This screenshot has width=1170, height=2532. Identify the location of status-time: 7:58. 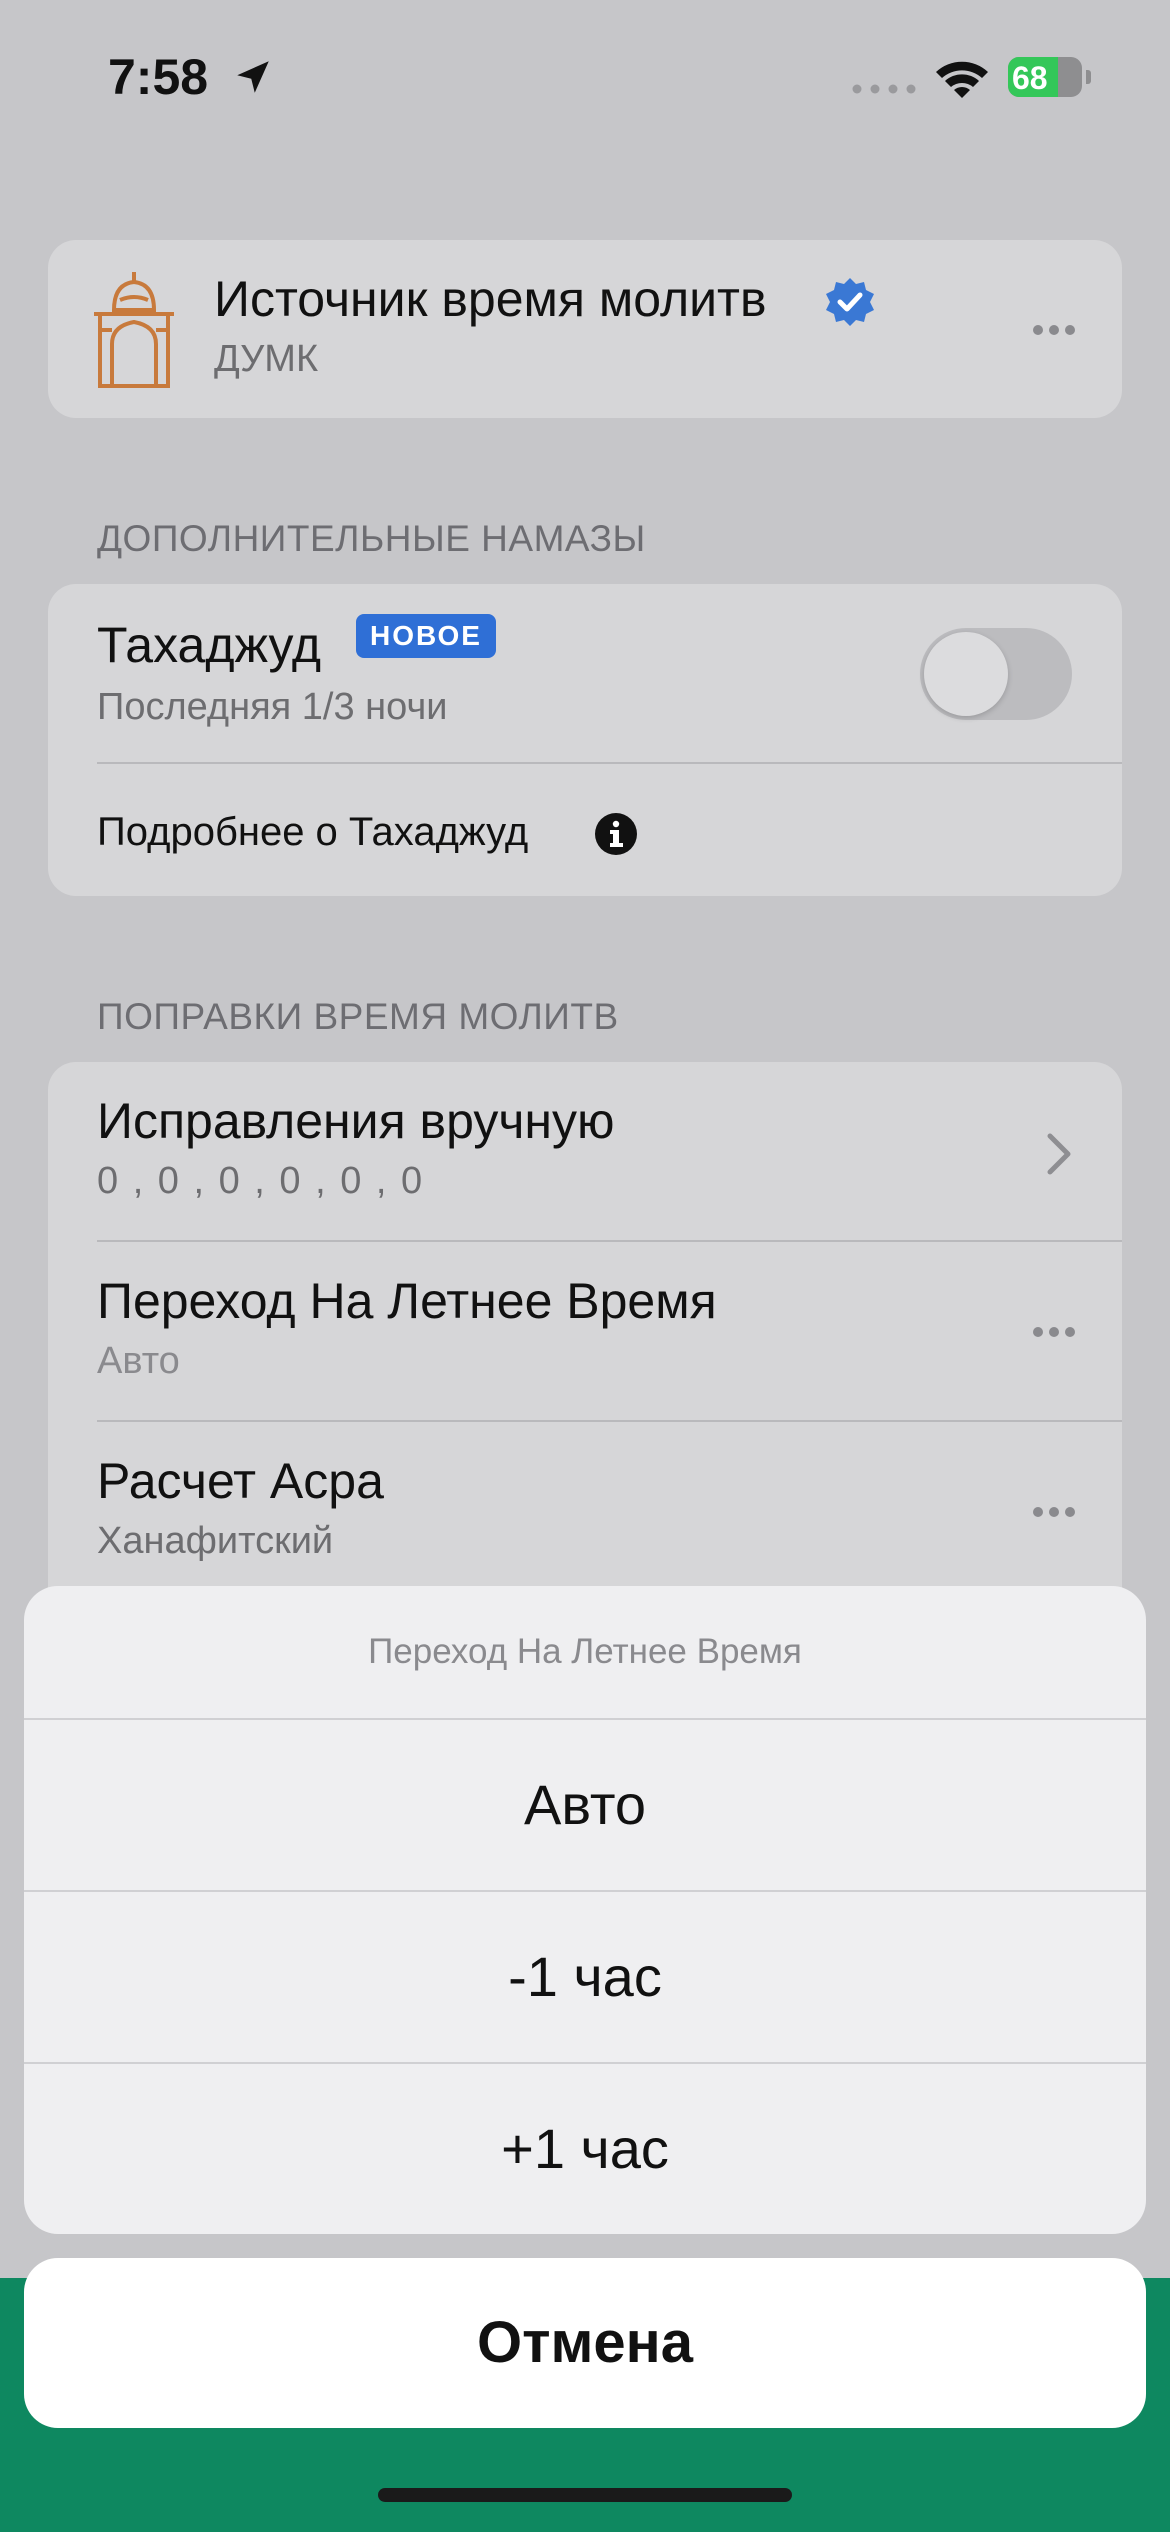
(158, 77).